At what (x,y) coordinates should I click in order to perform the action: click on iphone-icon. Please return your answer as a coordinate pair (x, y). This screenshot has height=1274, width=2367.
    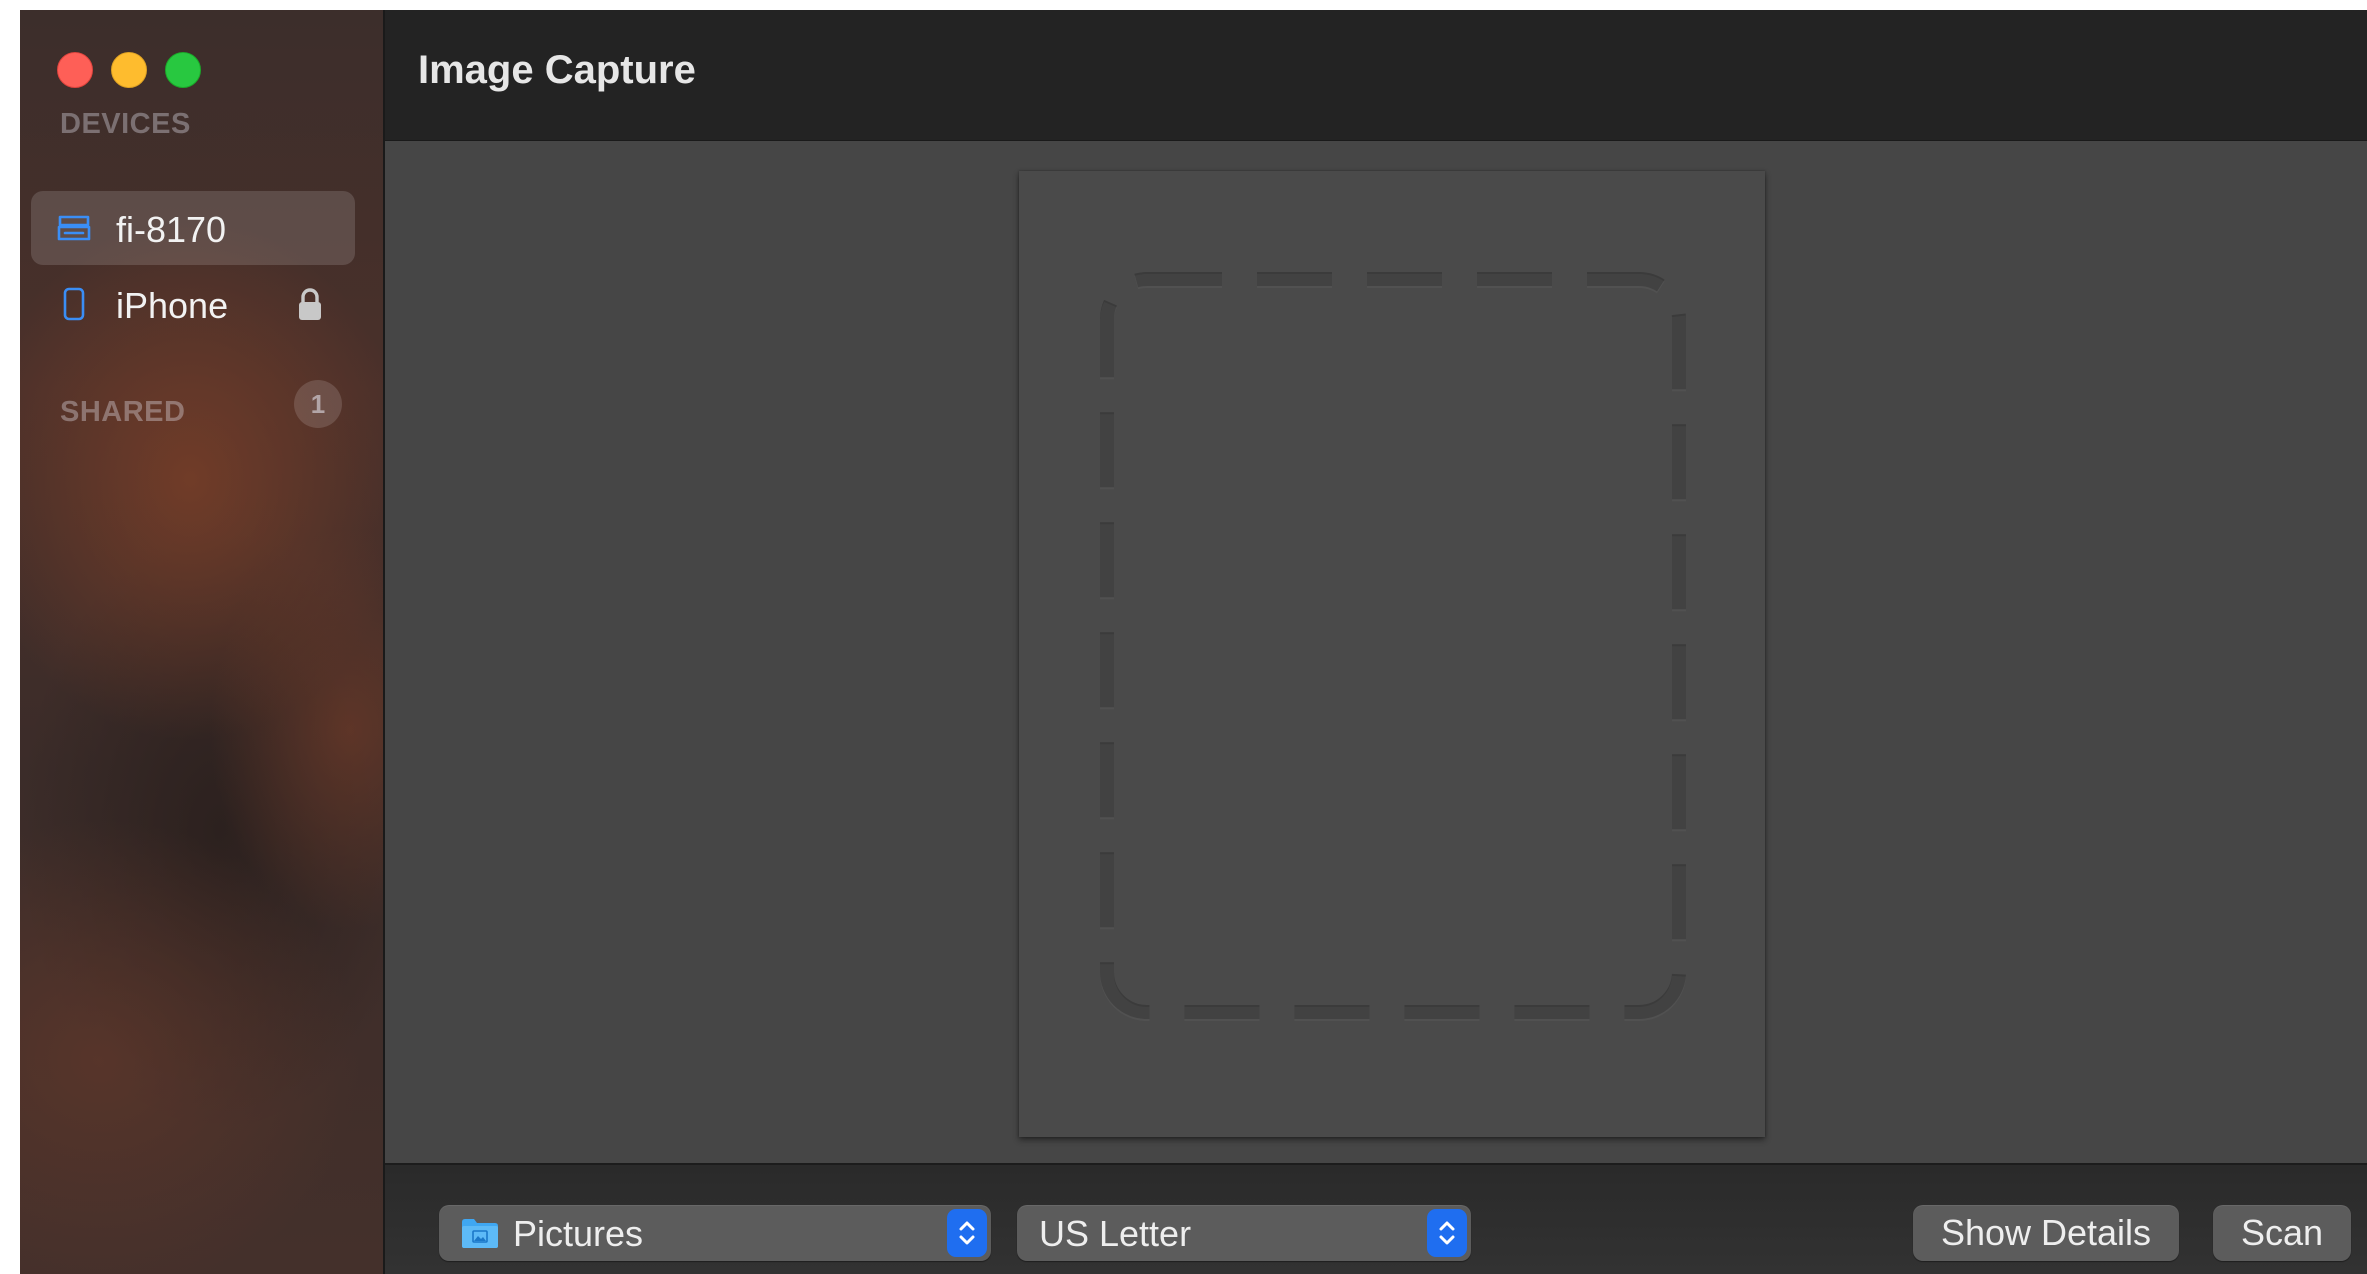
    Looking at the image, I should click on (74, 304).